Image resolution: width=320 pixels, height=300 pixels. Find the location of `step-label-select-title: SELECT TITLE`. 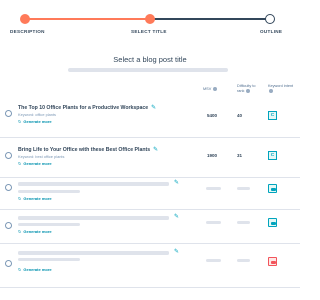

step-label-select-title: SELECT TITLE is located at coordinates (149, 31).